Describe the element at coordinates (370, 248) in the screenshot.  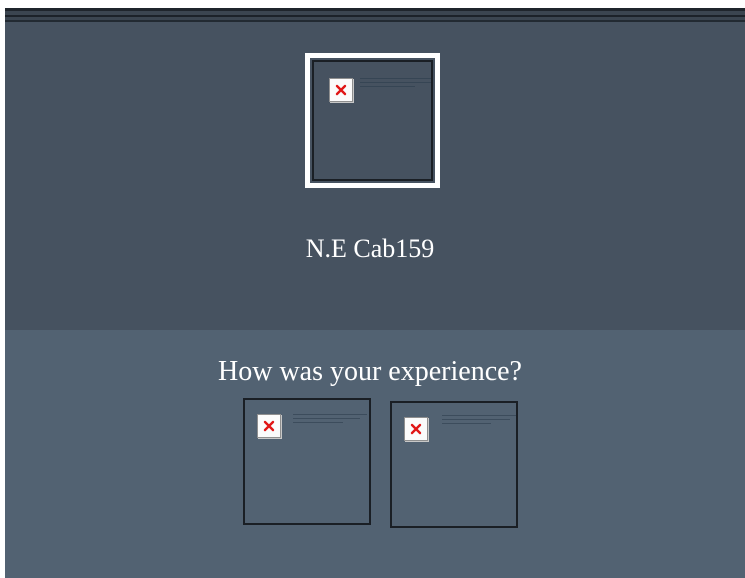
I see `driver-name: N.E Cab159` at that location.